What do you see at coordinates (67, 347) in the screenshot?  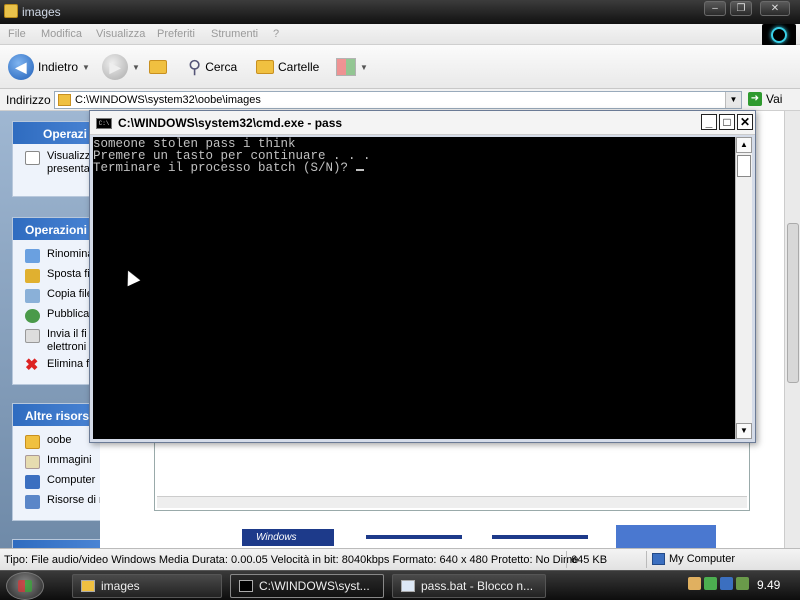 I see `task-label: elettroni` at bounding box center [67, 347].